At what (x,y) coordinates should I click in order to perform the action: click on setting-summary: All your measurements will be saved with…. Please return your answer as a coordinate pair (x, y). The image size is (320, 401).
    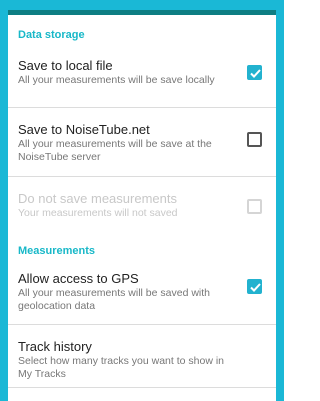
    Looking at the image, I should click on (114, 299).